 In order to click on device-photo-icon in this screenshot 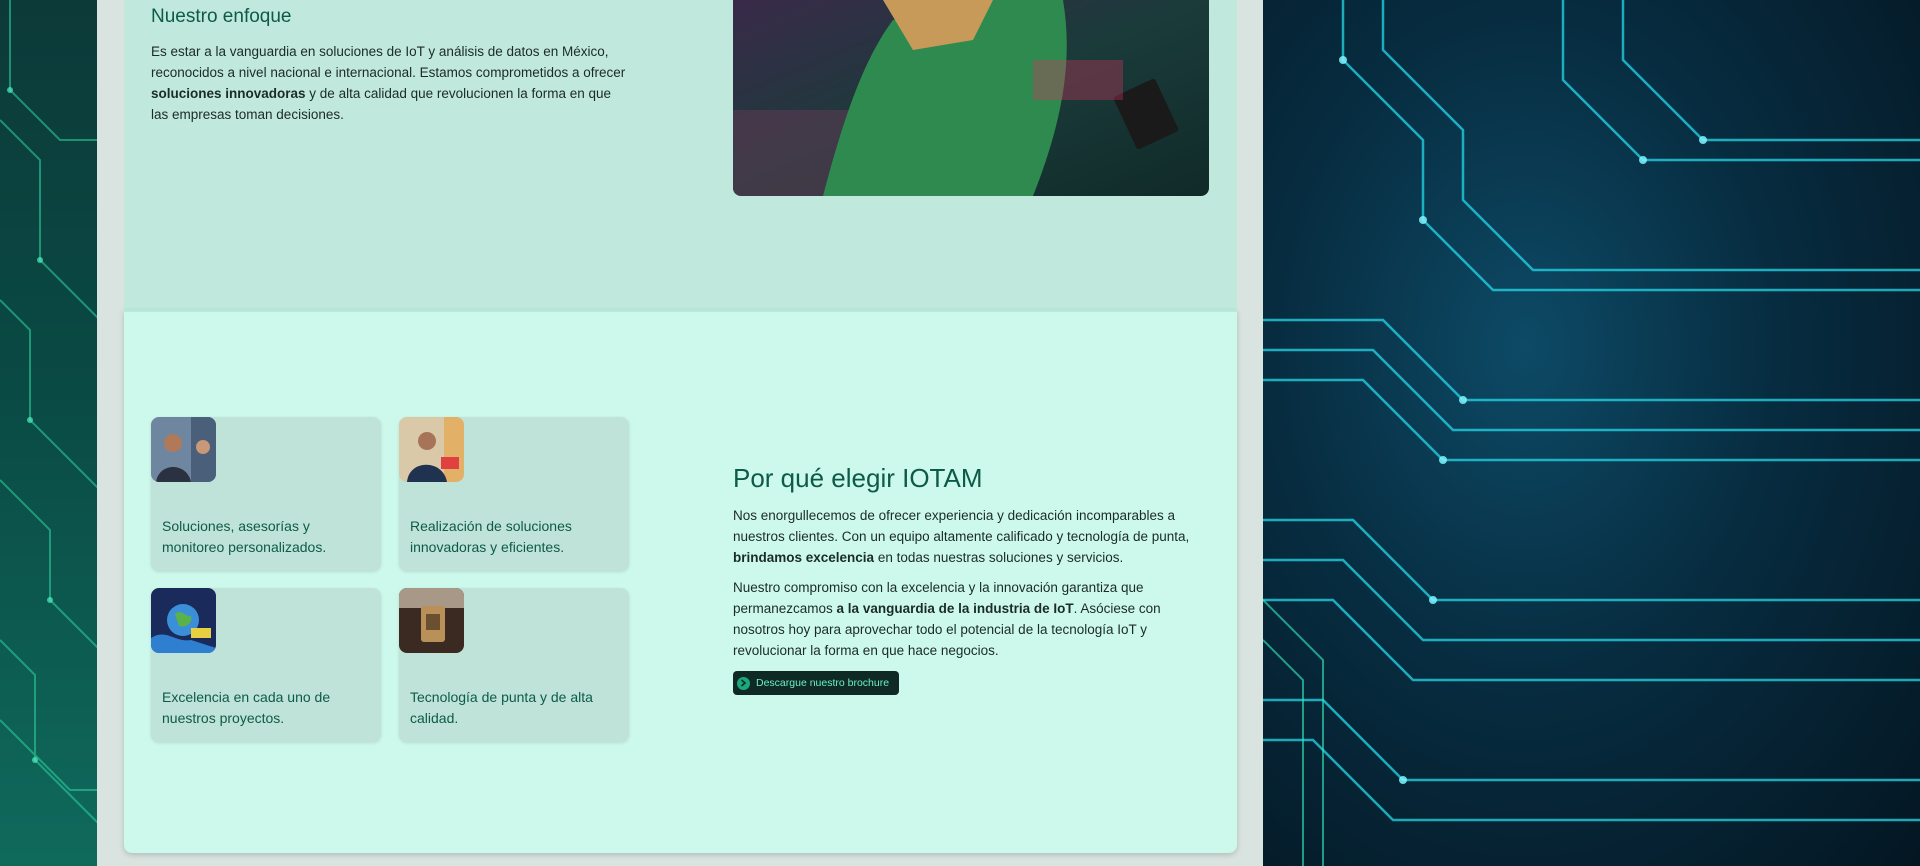, I will do `click(431, 620)`.